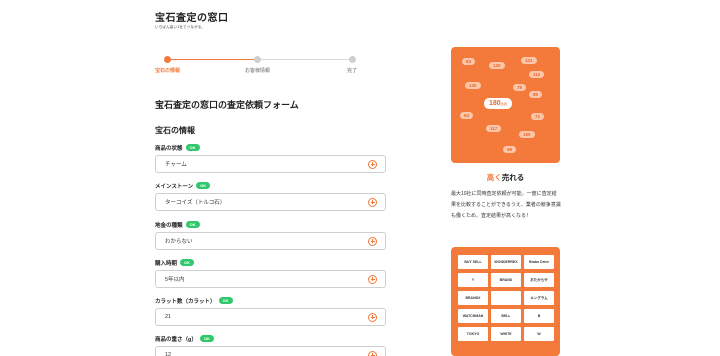  What do you see at coordinates (176, 165) in the screenshot?
I see `select-value: チャーム` at bounding box center [176, 165].